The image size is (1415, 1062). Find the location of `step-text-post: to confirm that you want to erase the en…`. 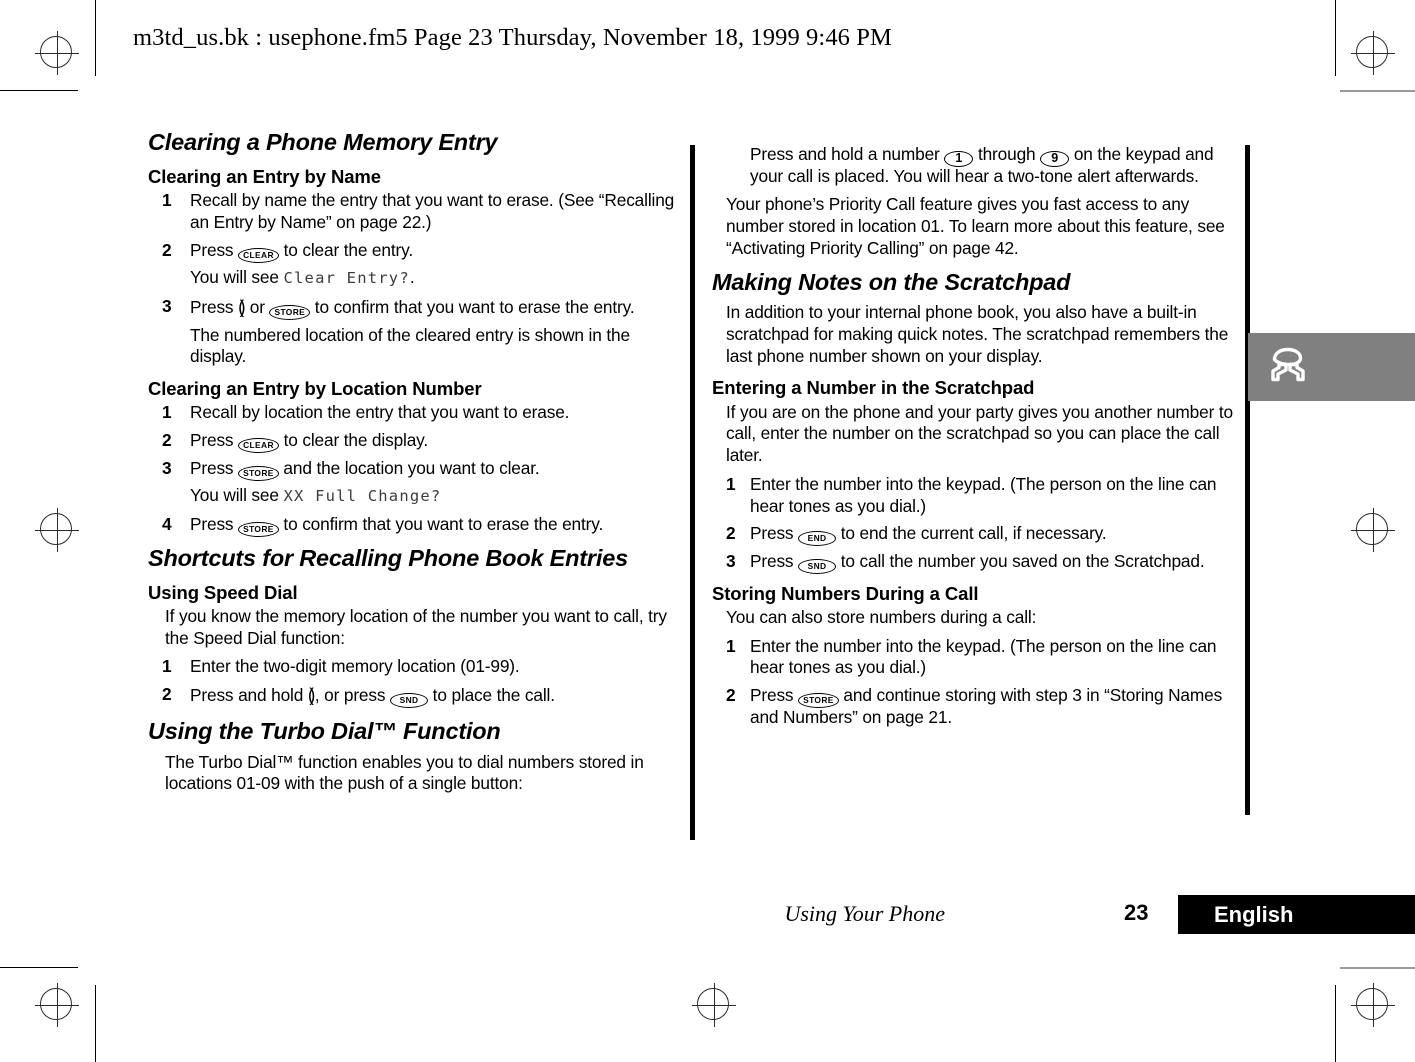

step-text-post: to confirm that you want to erase the en… is located at coordinates (441, 524).